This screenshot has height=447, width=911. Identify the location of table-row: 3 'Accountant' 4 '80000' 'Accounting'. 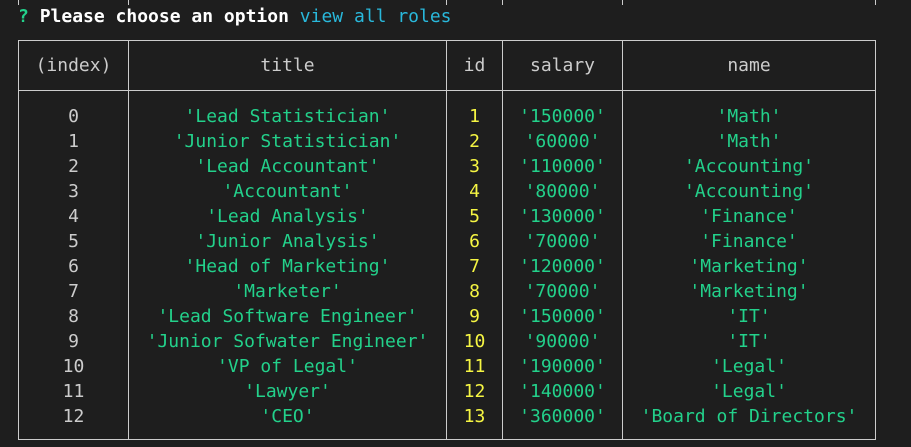
(447, 191).